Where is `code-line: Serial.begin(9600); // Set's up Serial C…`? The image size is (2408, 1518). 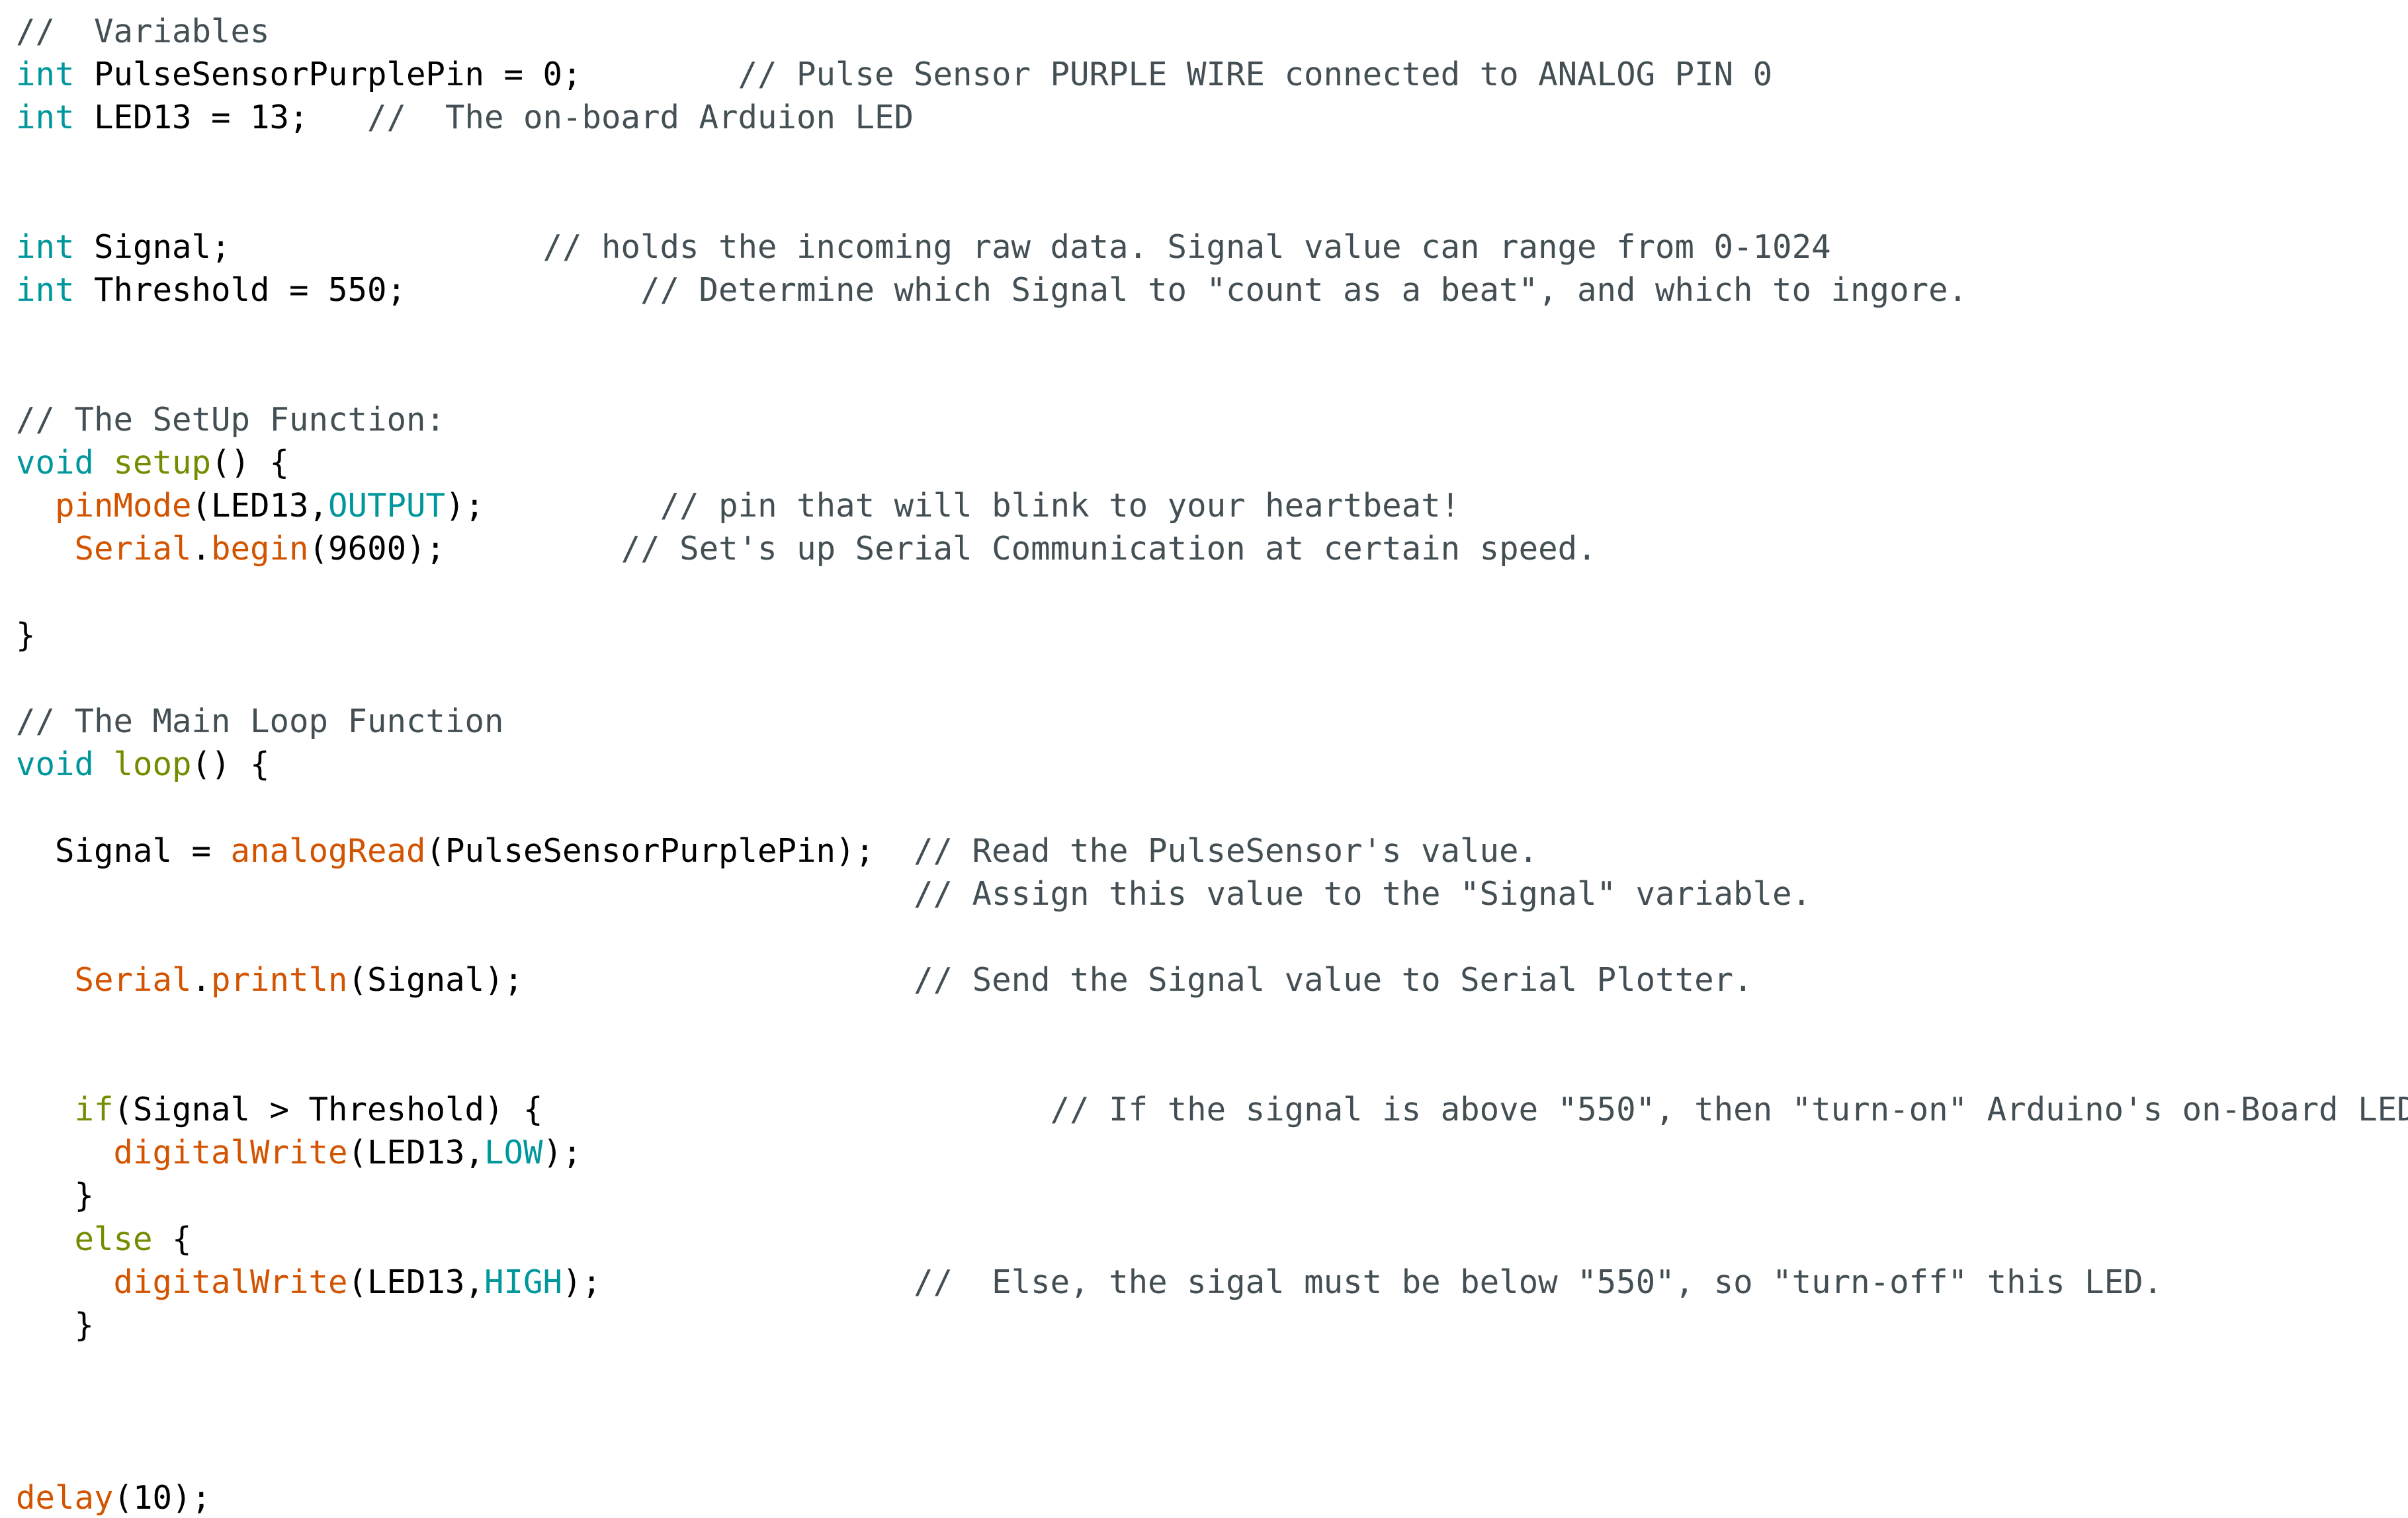
code-line: Serial.begin(9600); // Set's up Serial C… is located at coordinates (806, 549).